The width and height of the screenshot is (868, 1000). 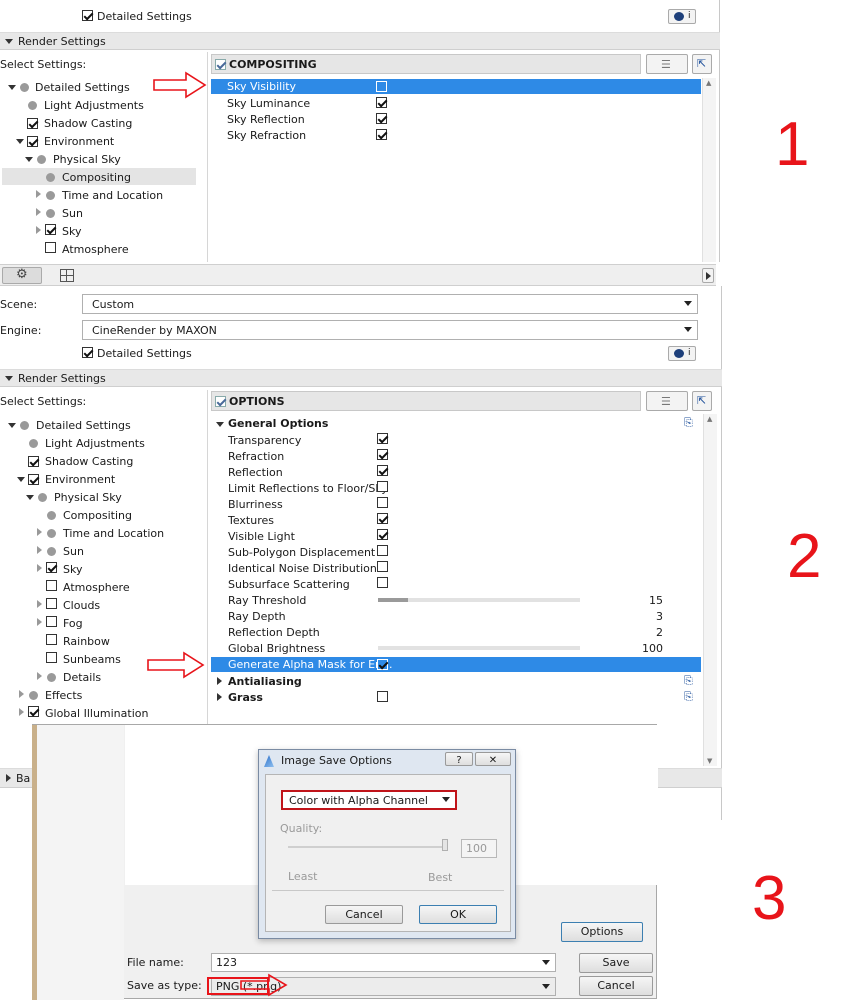 What do you see at coordinates (367, 847) in the screenshot?
I see `quality-slider` at bounding box center [367, 847].